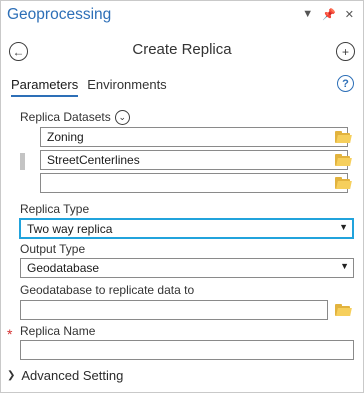 The height and width of the screenshot is (393, 364). I want to click on replica-datasets-label: Replica Datasets ⌄, so click(75, 118).